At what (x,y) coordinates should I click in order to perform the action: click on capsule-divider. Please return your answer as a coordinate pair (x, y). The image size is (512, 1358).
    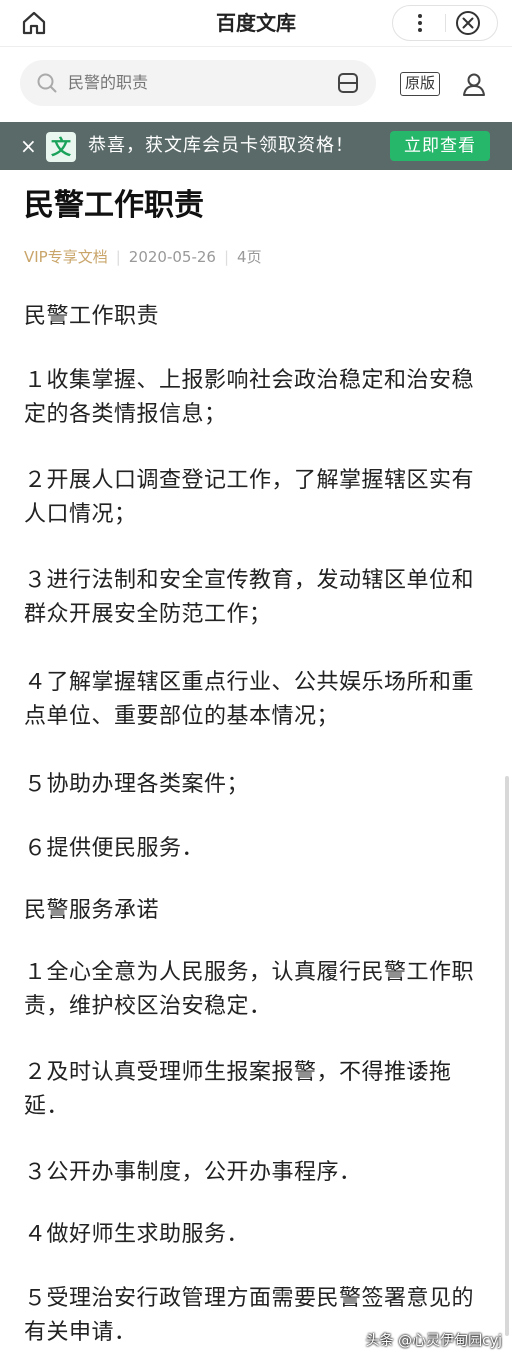
    Looking at the image, I should click on (445, 23).